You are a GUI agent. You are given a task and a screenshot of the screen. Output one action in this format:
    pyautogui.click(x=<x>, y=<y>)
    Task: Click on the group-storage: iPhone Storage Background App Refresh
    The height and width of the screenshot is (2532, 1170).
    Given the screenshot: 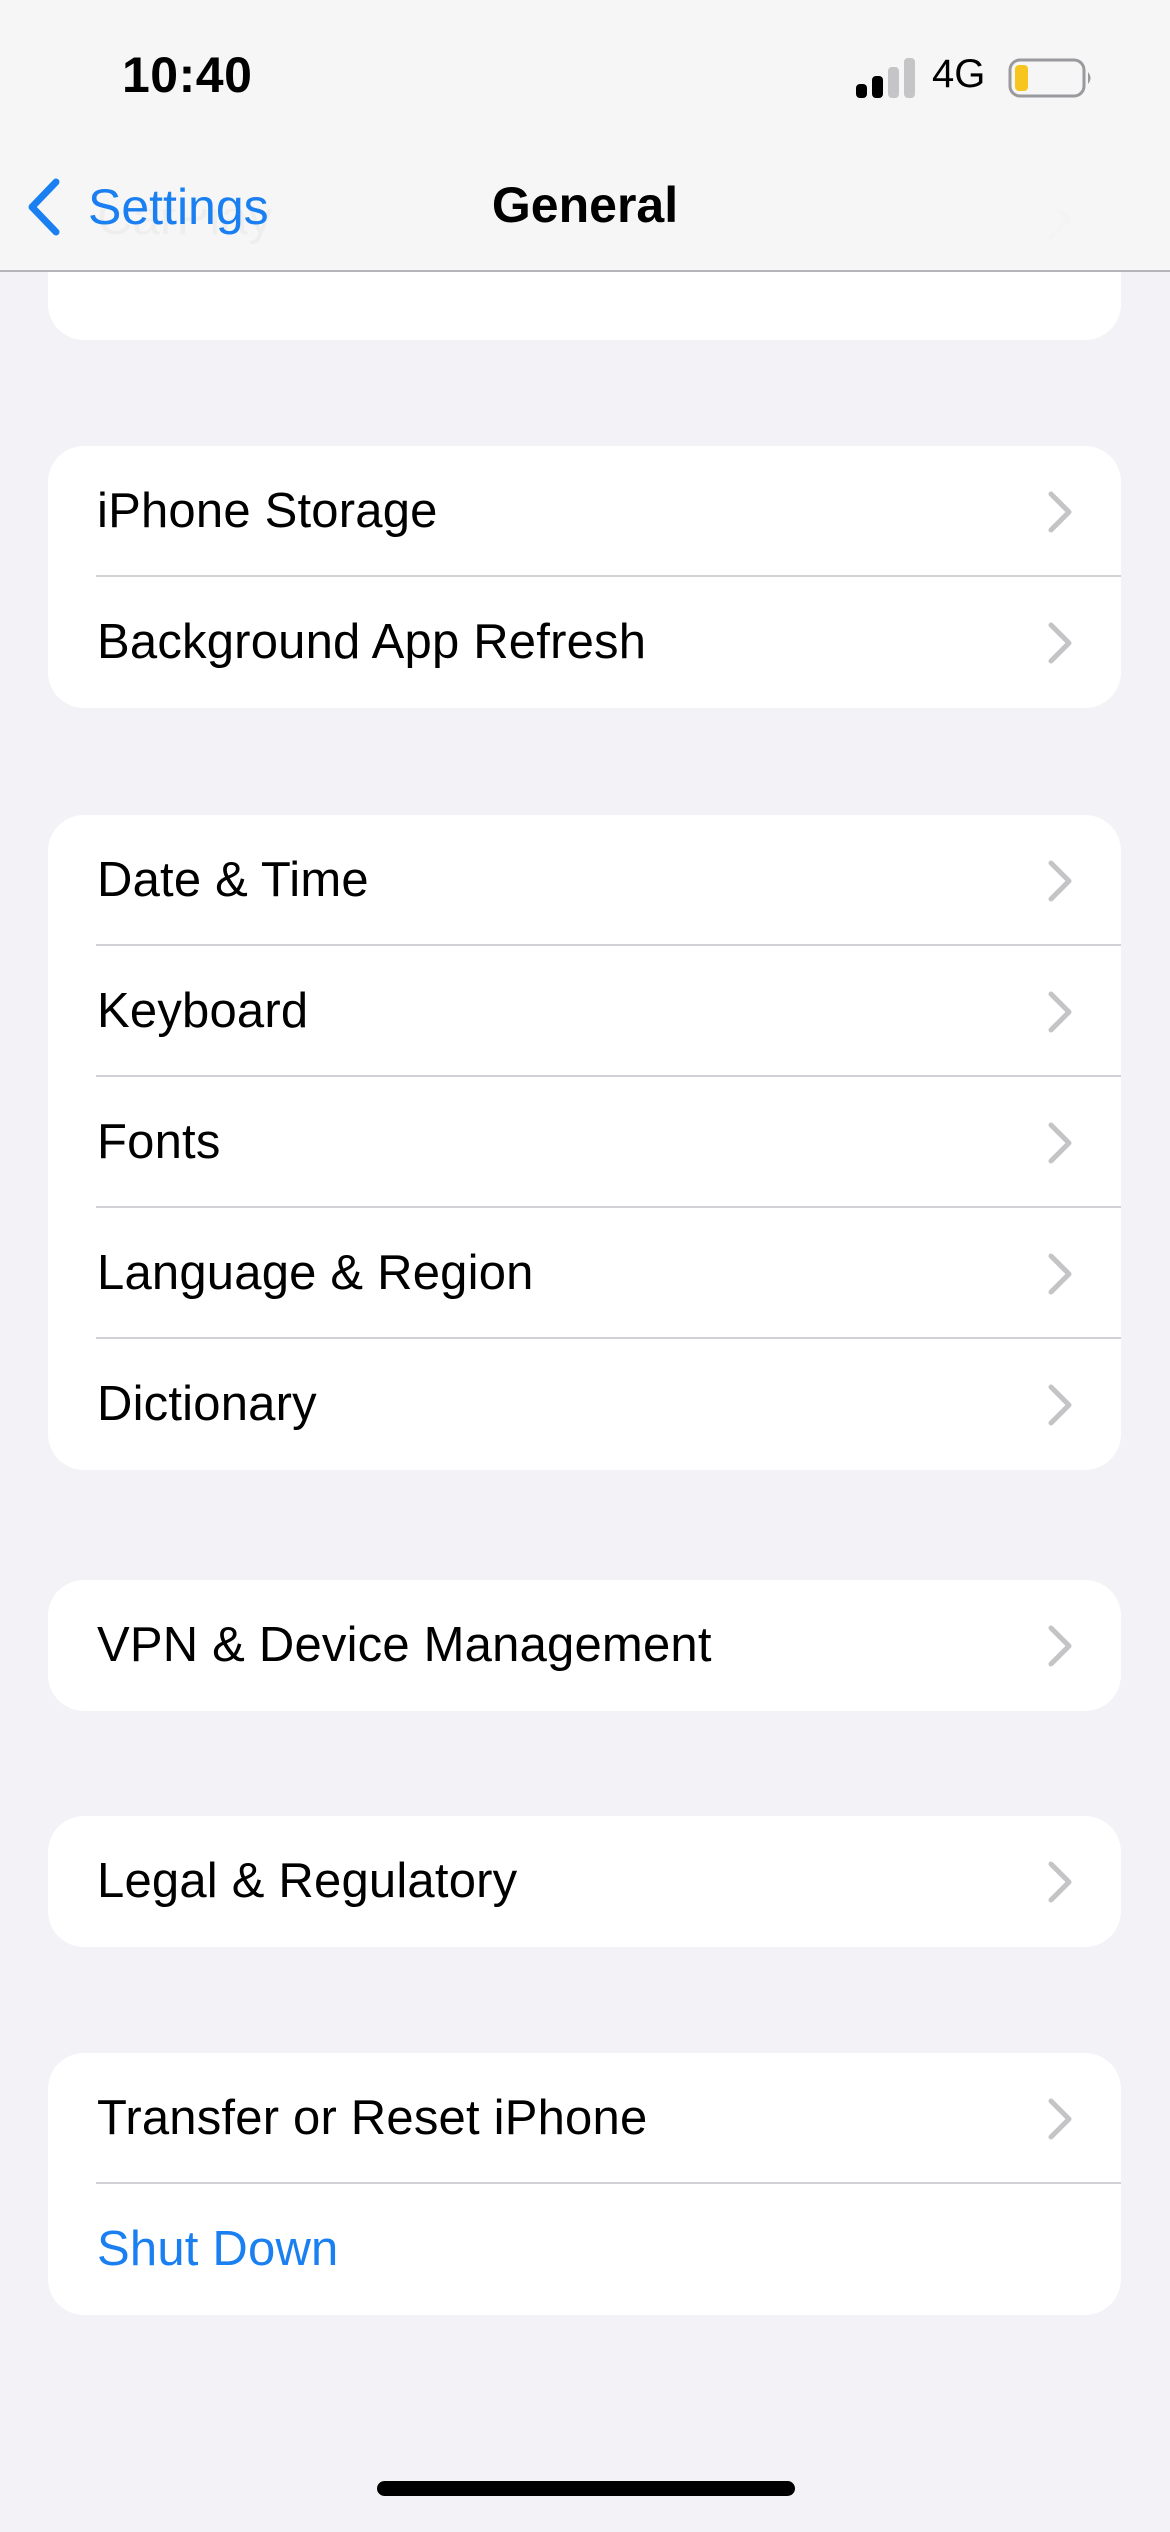 What is the action you would take?
    pyautogui.click(x=584, y=577)
    